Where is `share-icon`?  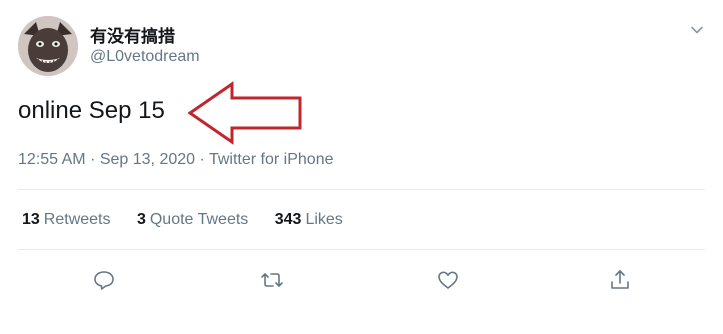
share-icon is located at coordinates (620, 279).